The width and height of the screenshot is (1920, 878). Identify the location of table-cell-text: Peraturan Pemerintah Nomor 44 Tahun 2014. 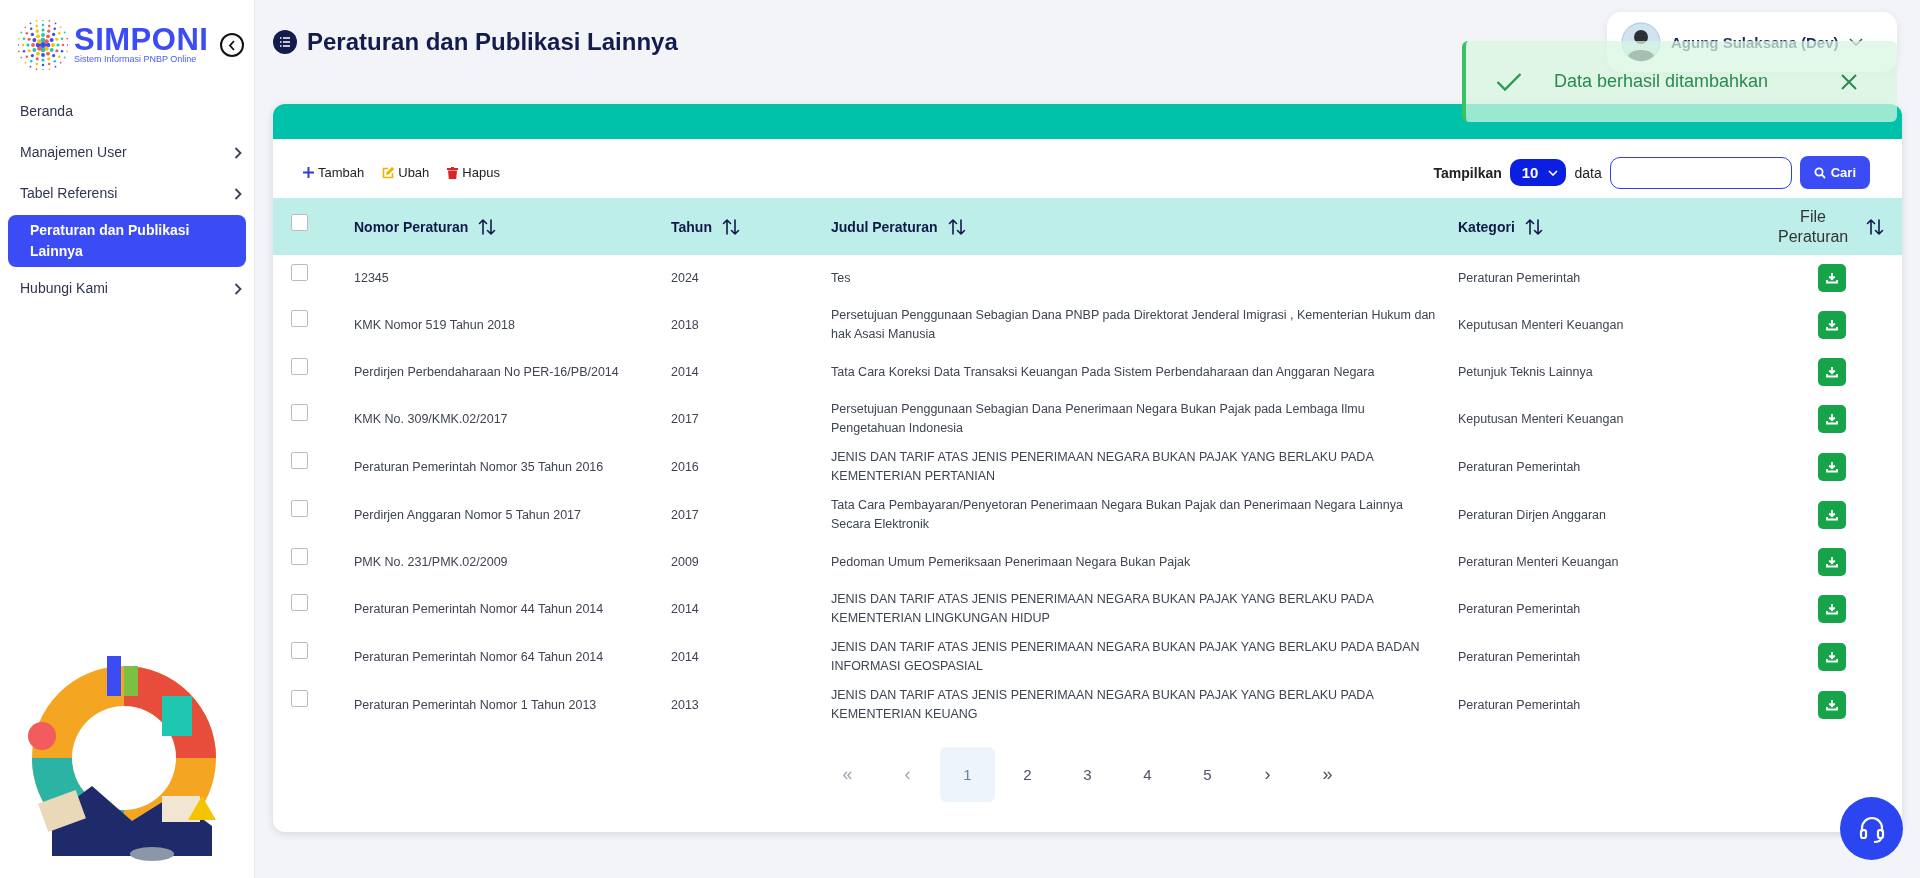
(479, 609).